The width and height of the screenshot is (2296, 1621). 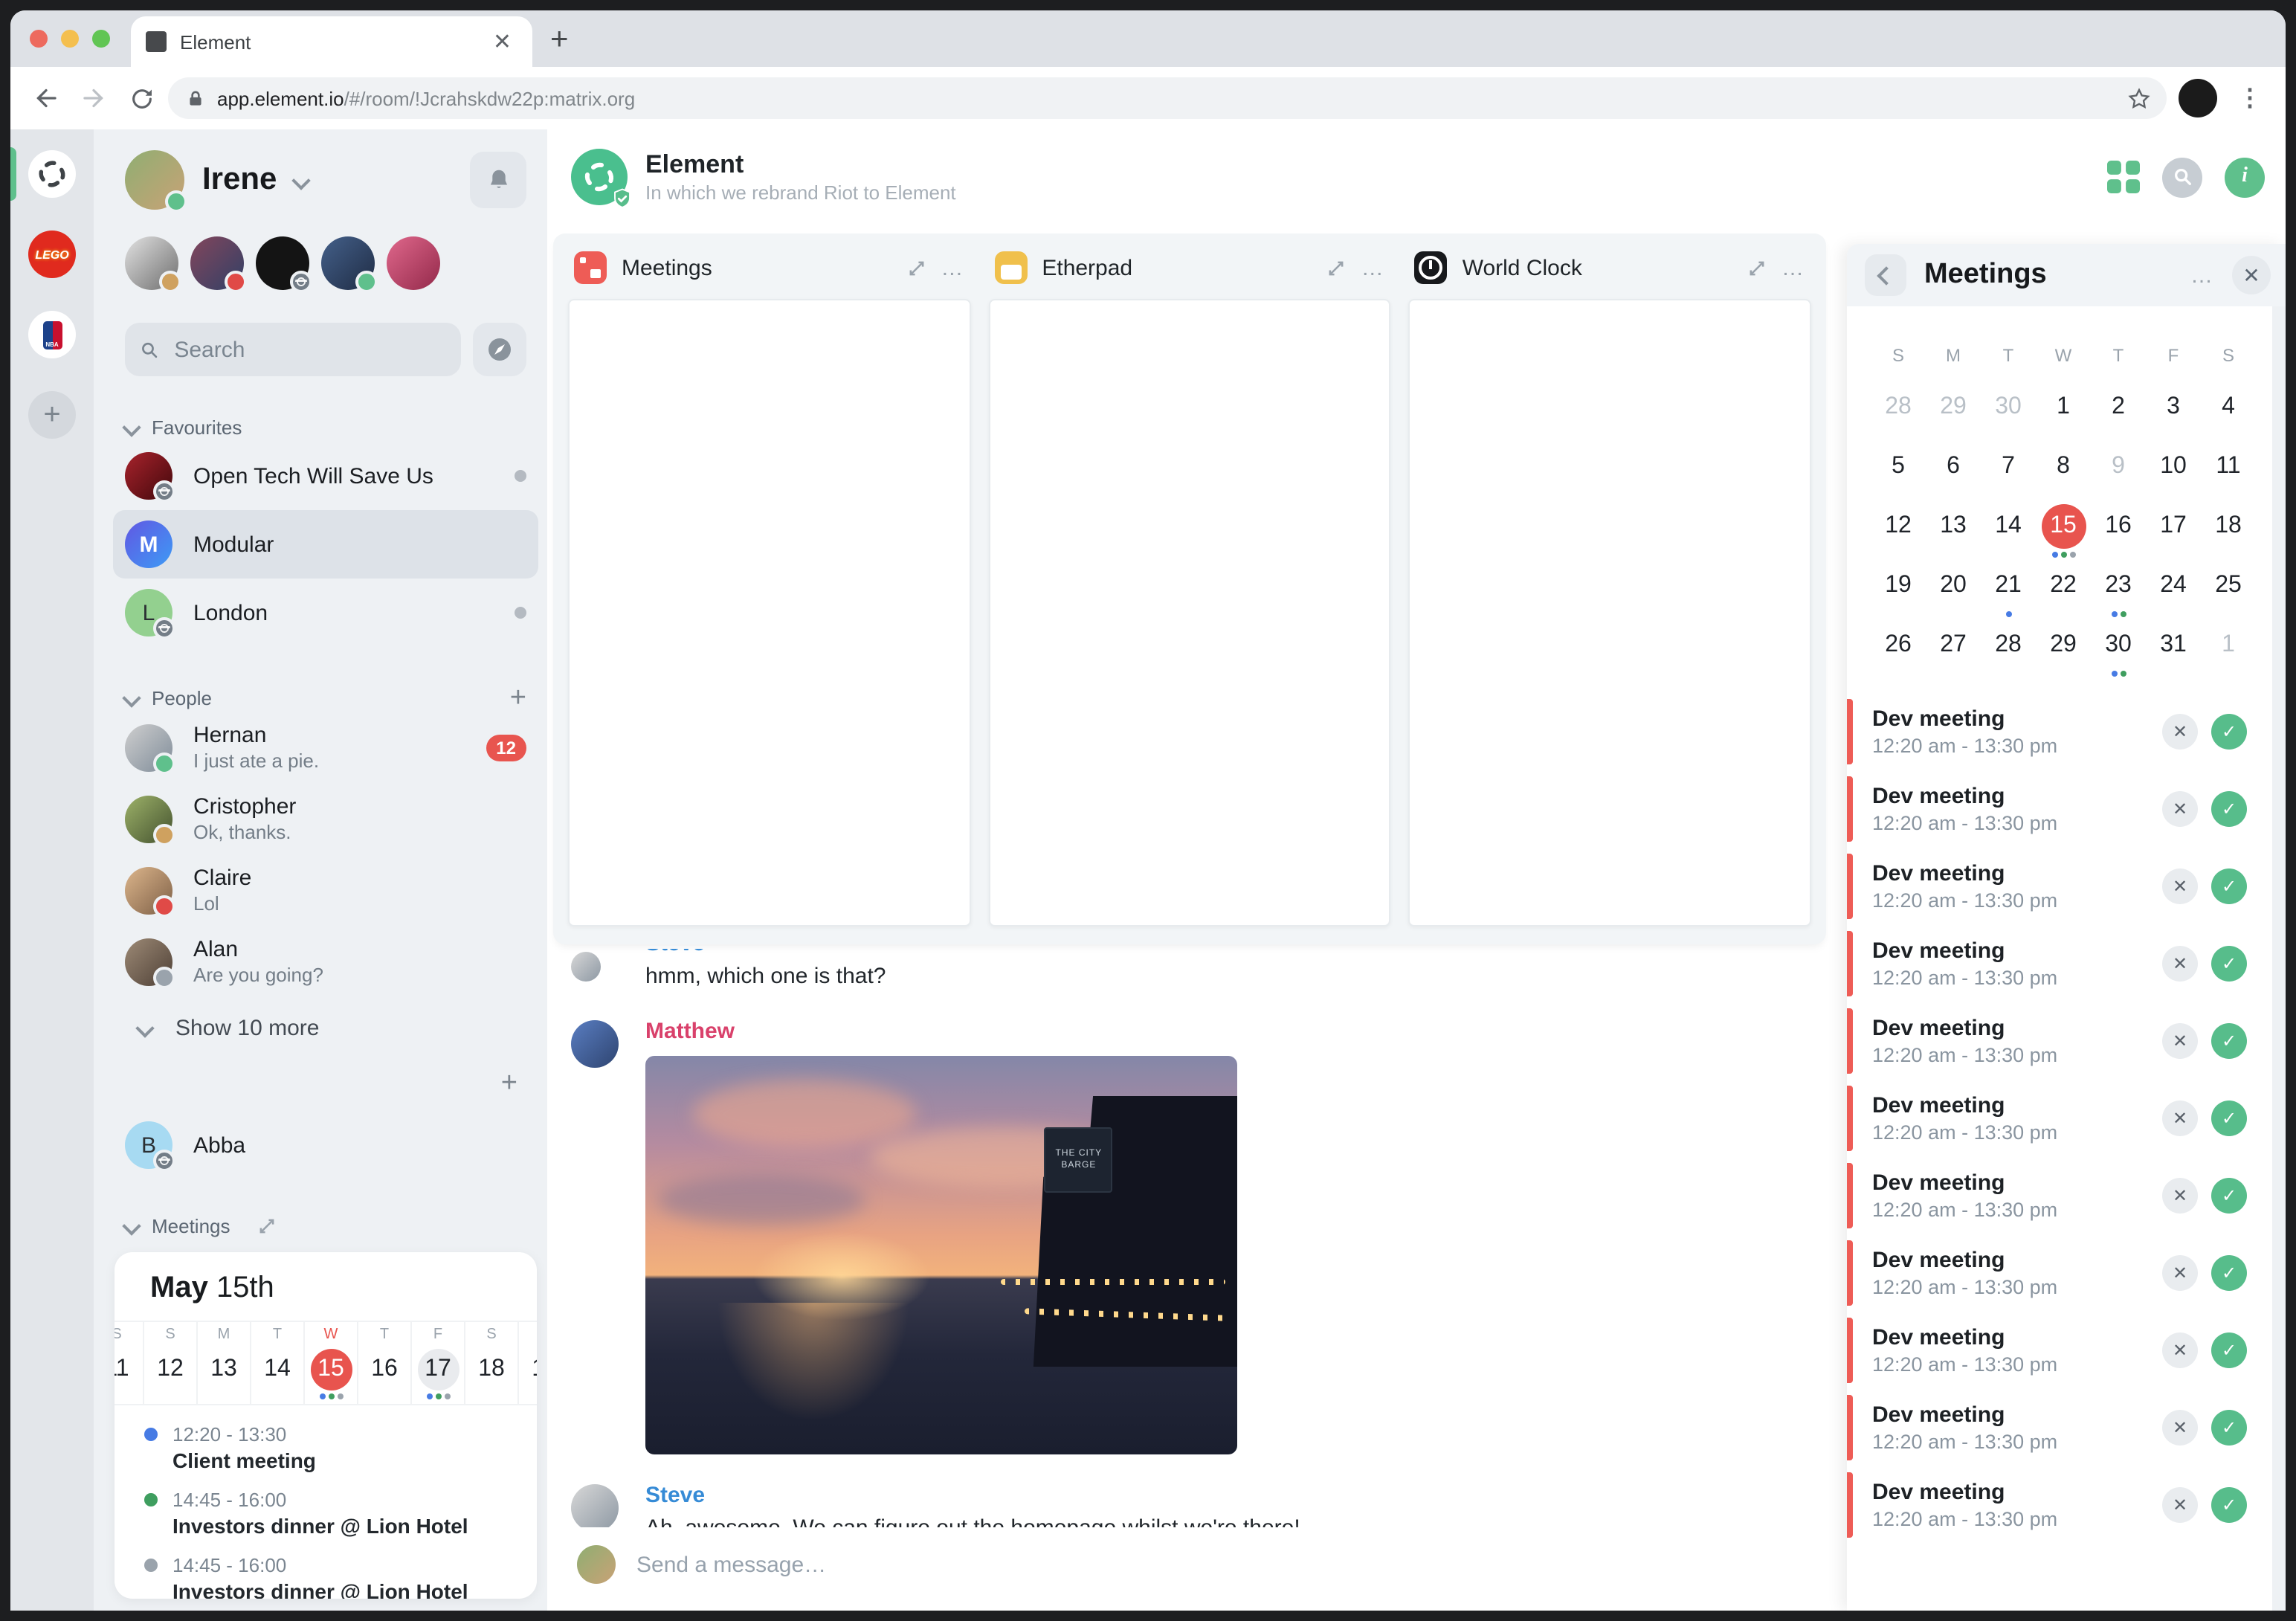 What do you see at coordinates (325, 1027) in the screenshot?
I see `show-more-button: Show 10 more` at bounding box center [325, 1027].